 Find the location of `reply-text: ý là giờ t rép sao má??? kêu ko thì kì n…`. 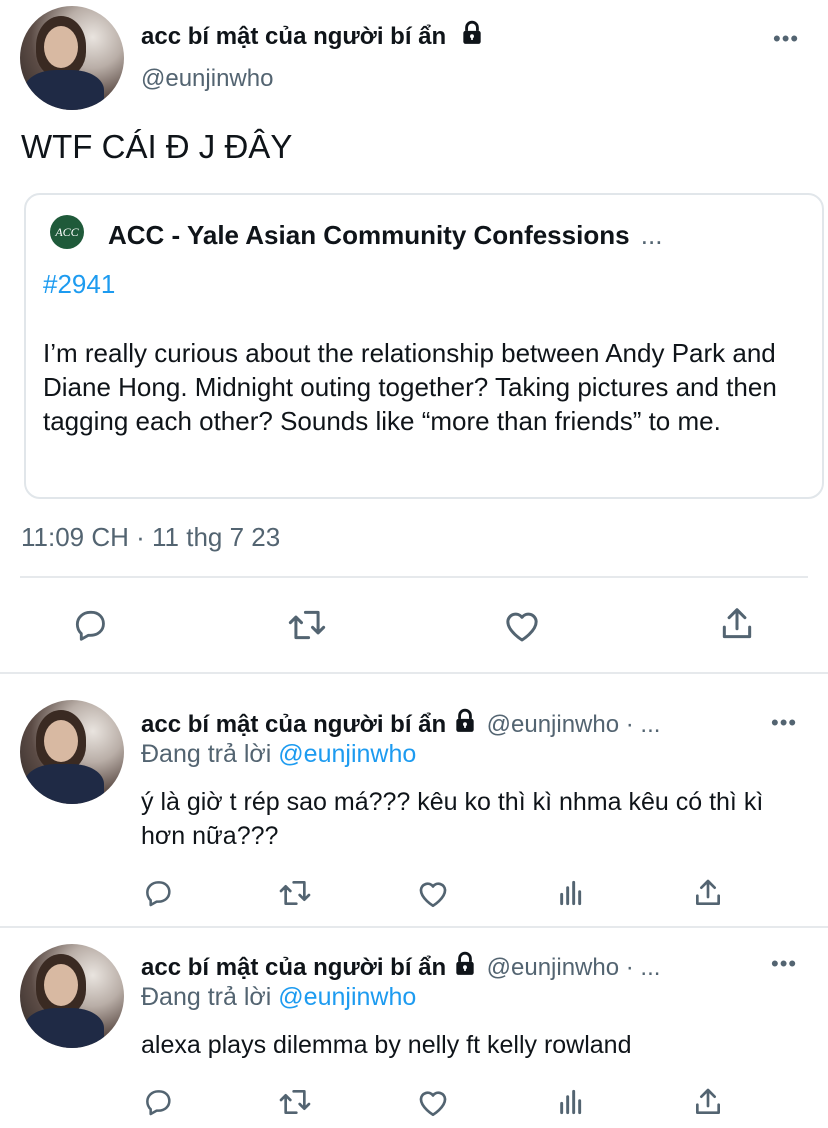

reply-text: ý là giờ t rép sao má??? kêu ko thì kì n… is located at coordinates (452, 819).